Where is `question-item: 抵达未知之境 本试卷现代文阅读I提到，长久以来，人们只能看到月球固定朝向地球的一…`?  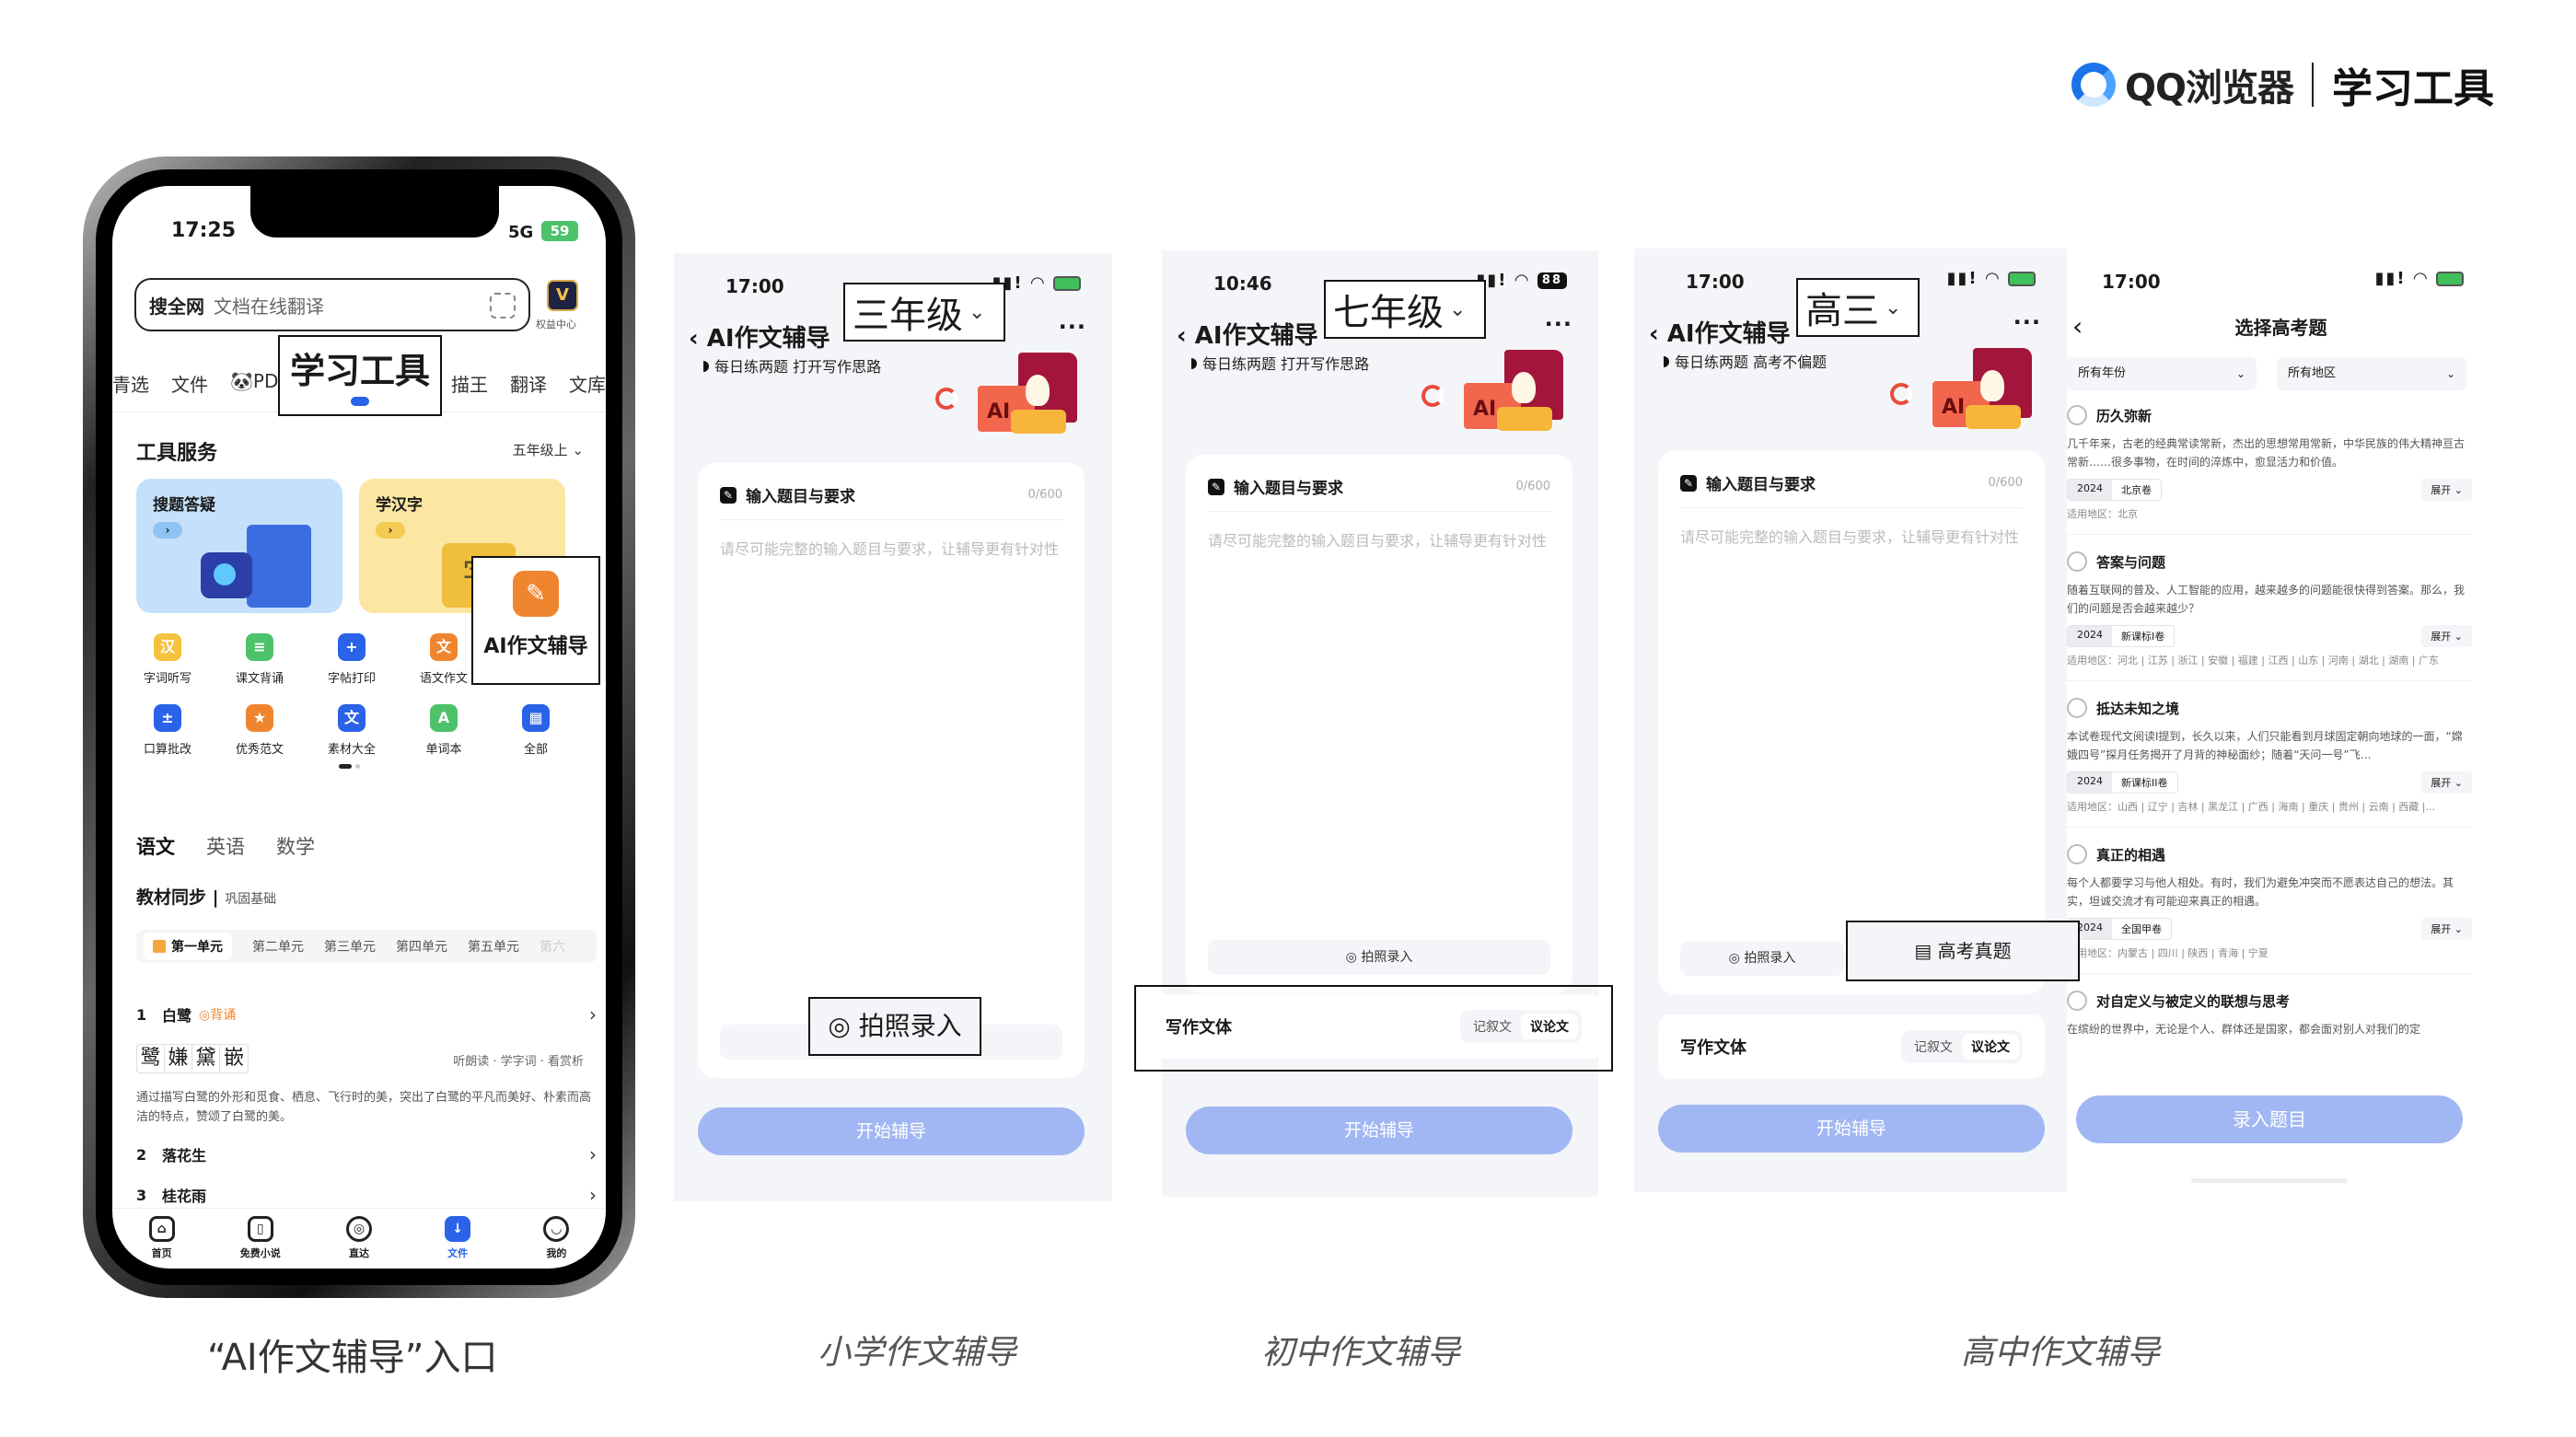
question-item: 抵达未知之境 本试卷现代文阅读I提到，长久以来，人们只能看到月球固定朝向地球的一… is located at coordinates (2269, 763).